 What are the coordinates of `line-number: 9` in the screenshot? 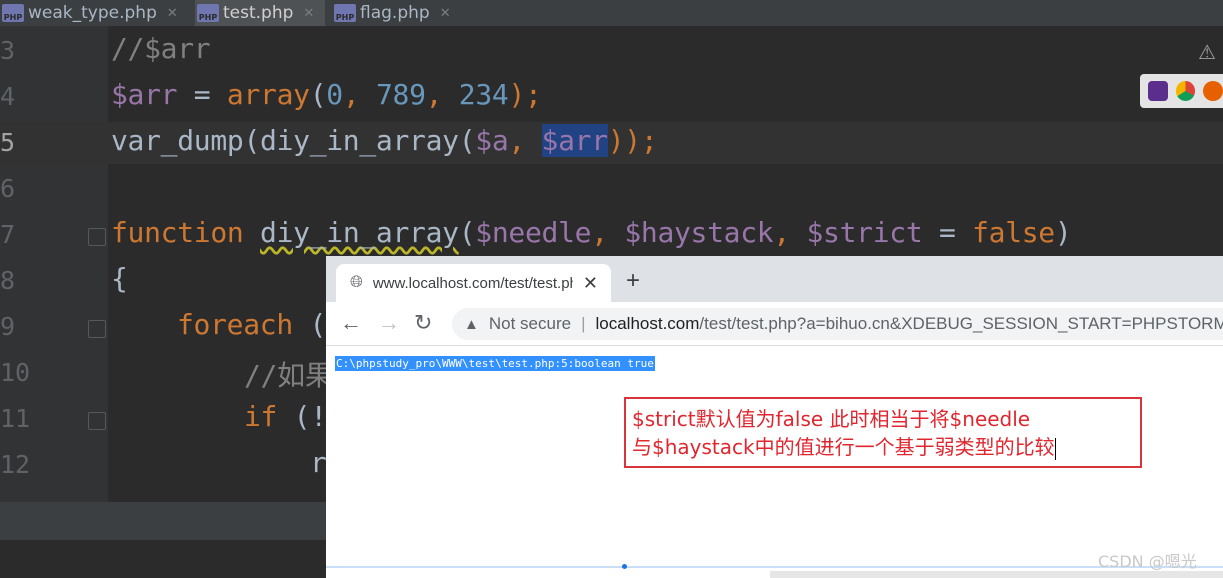 It's located at (8, 326).